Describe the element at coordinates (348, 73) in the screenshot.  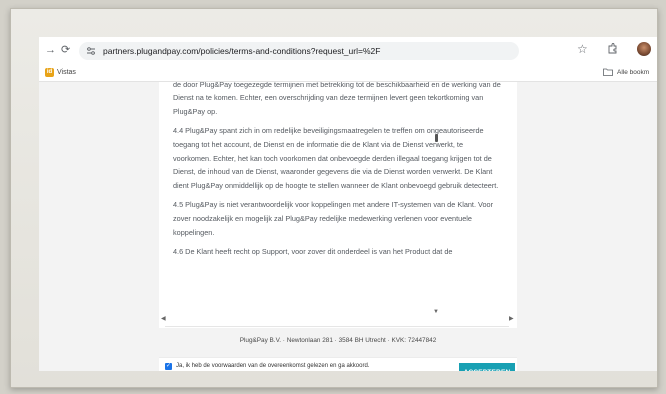
I see `bookmarks-bar: id Vistas Alle bookm` at that location.